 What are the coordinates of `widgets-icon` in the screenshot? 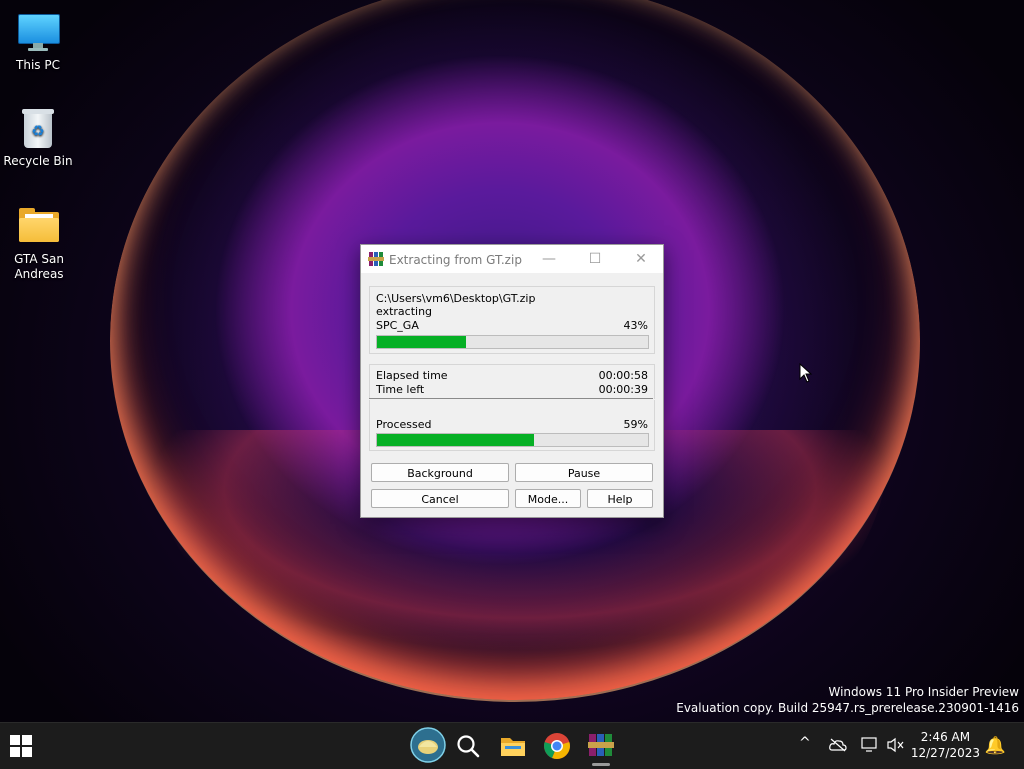 It's located at (428, 745).